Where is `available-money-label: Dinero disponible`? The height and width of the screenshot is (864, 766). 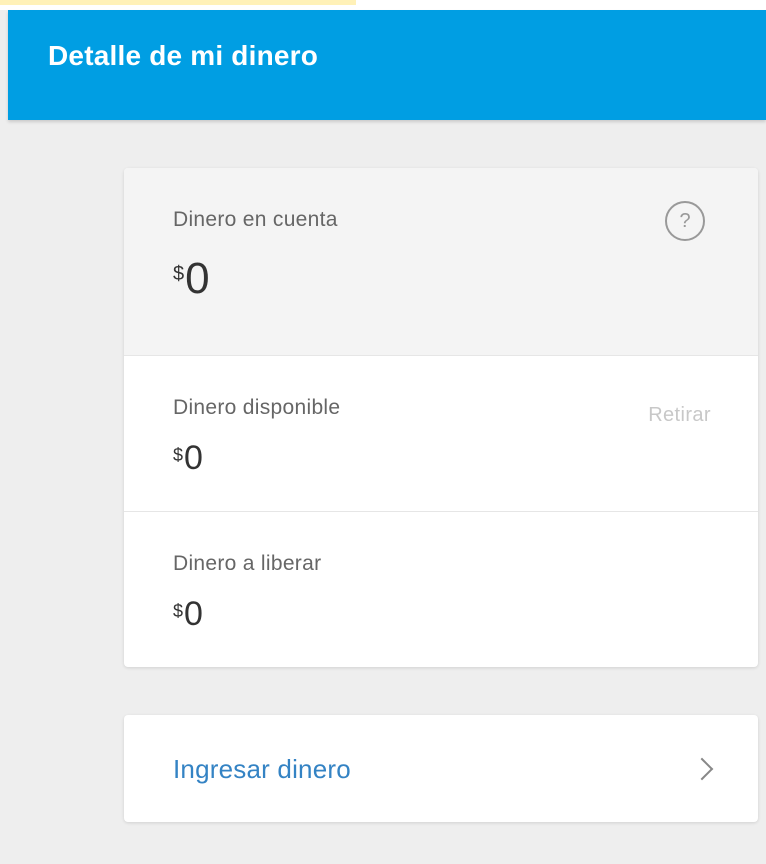 available-money-label: Dinero disponible is located at coordinates (257, 407).